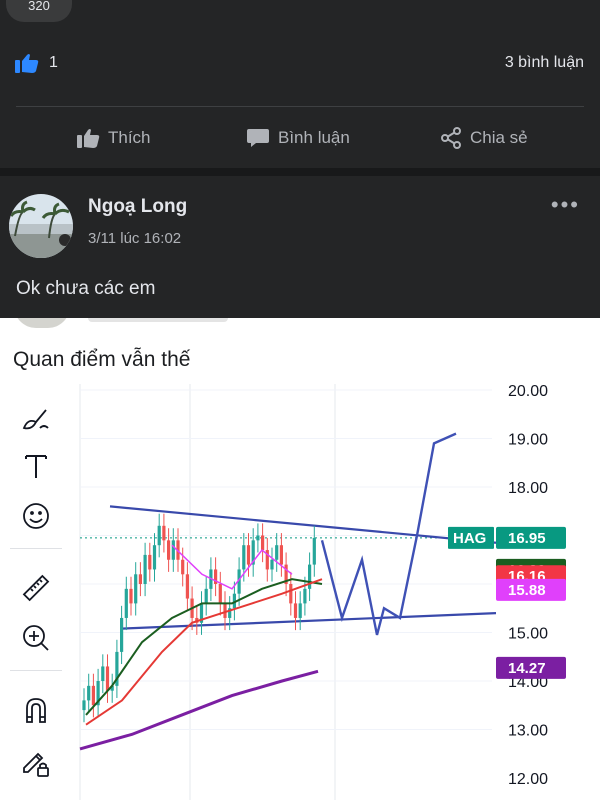 The height and width of the screenshot is (800, 600). I want to click on comment-pill: 320, so click(39, 11).